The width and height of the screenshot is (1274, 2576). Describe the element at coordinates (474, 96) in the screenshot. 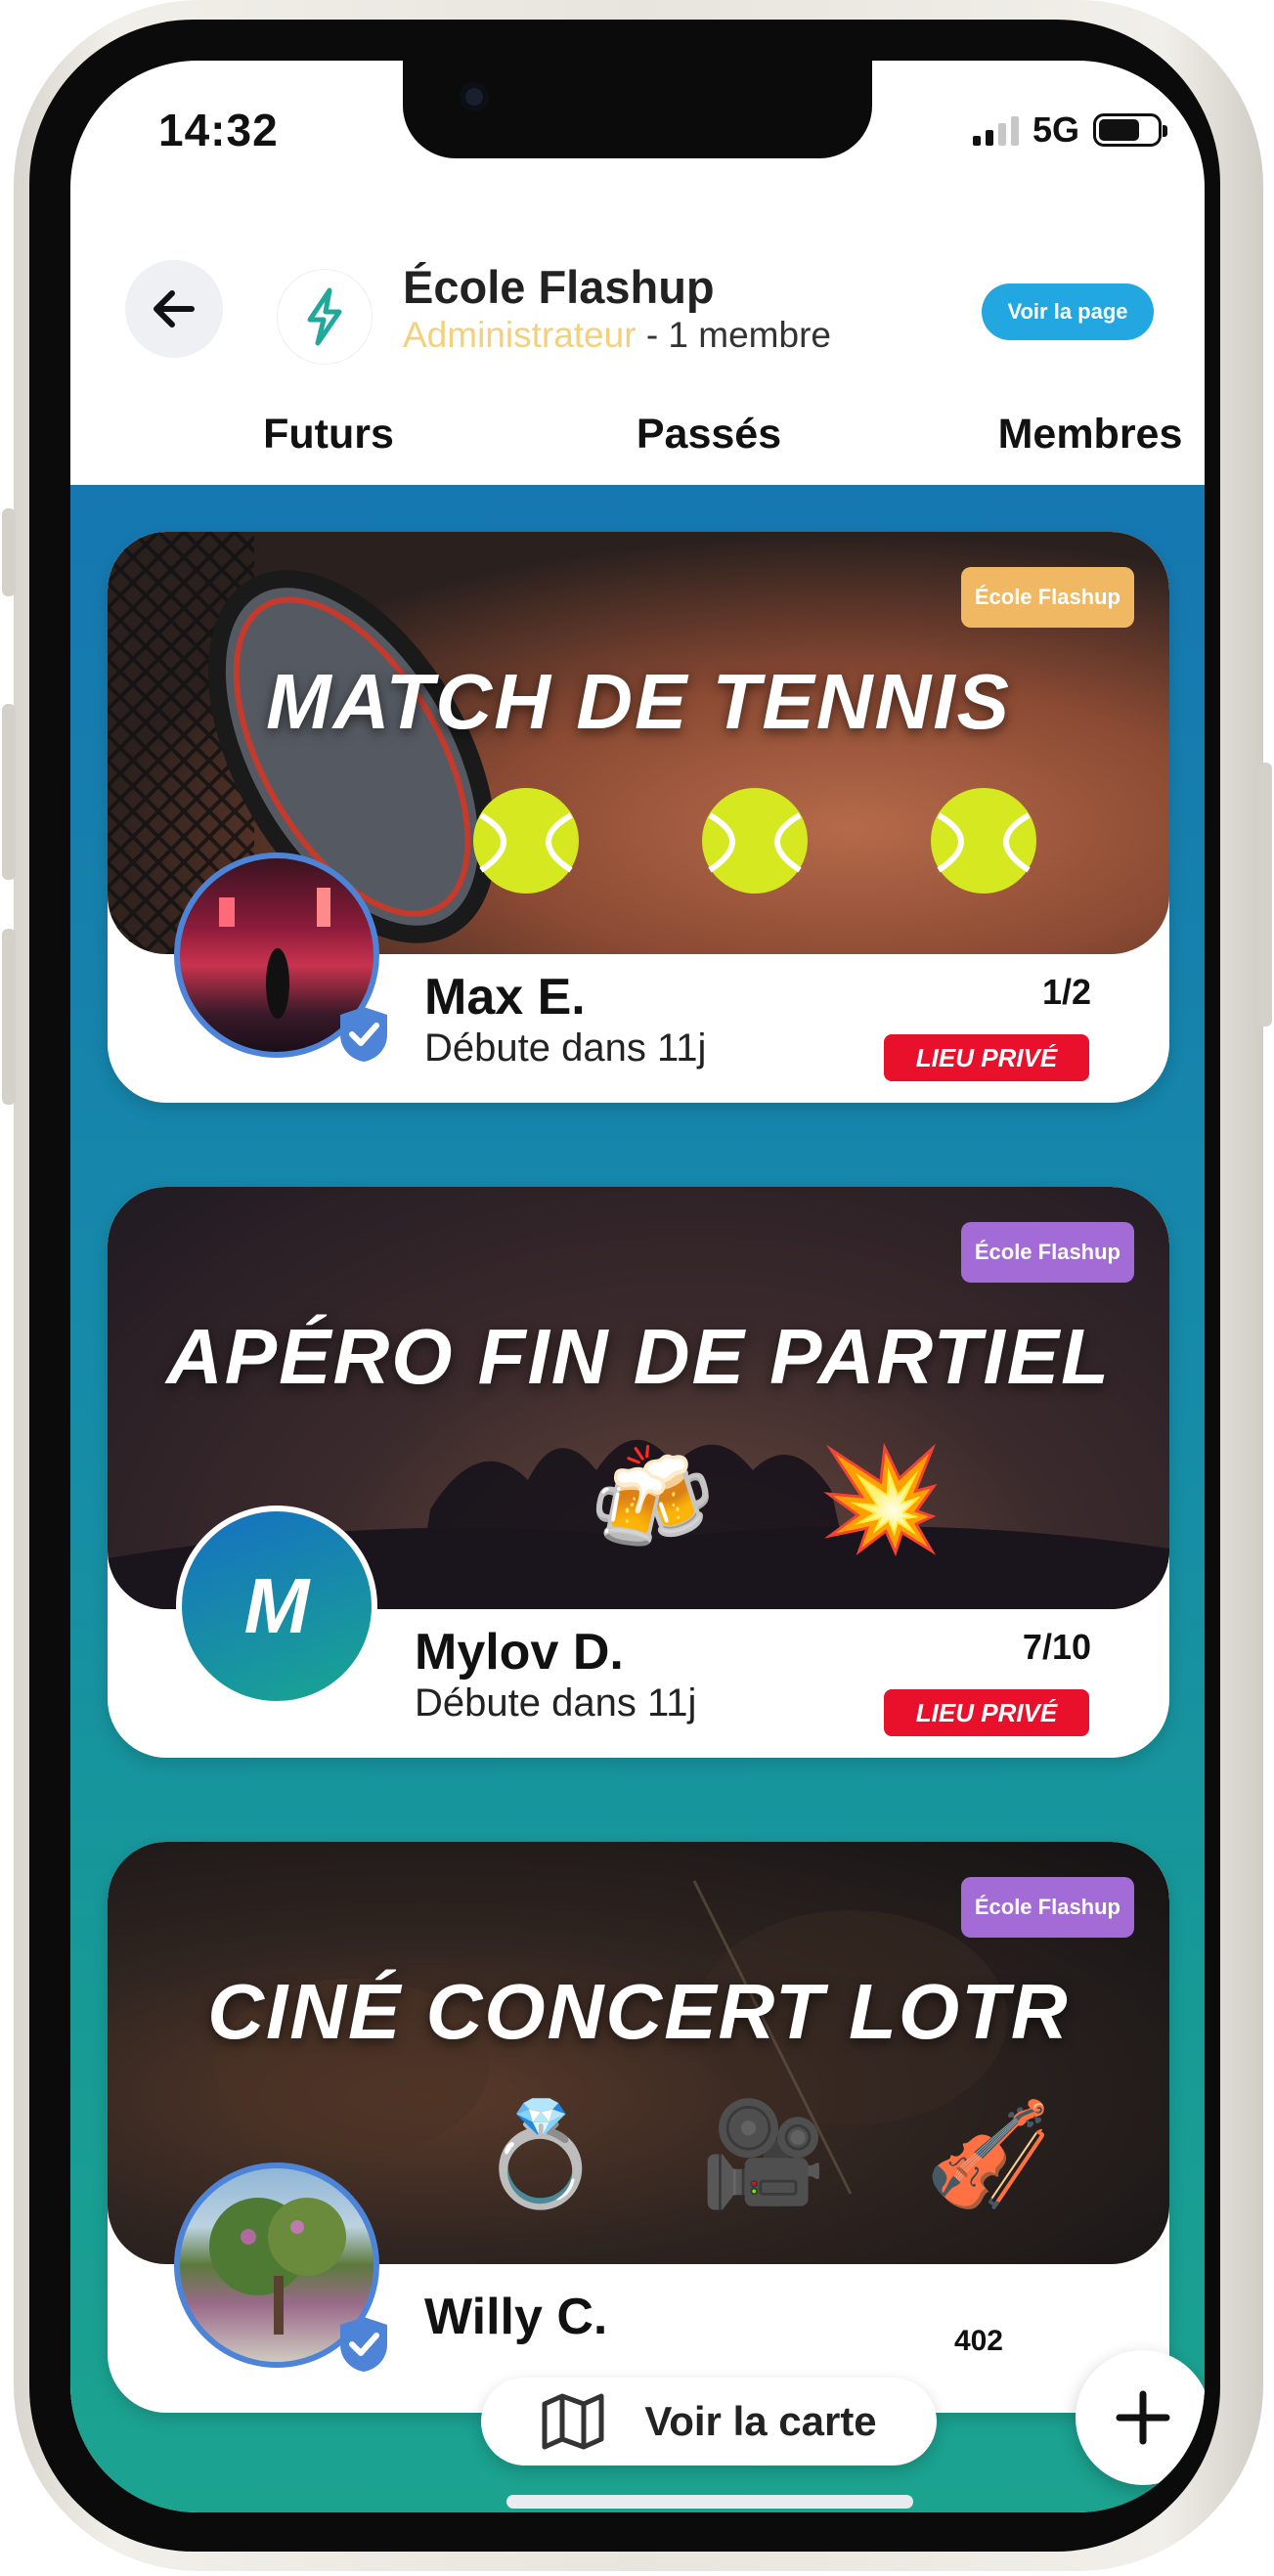

I see `camera-icon` at that location.